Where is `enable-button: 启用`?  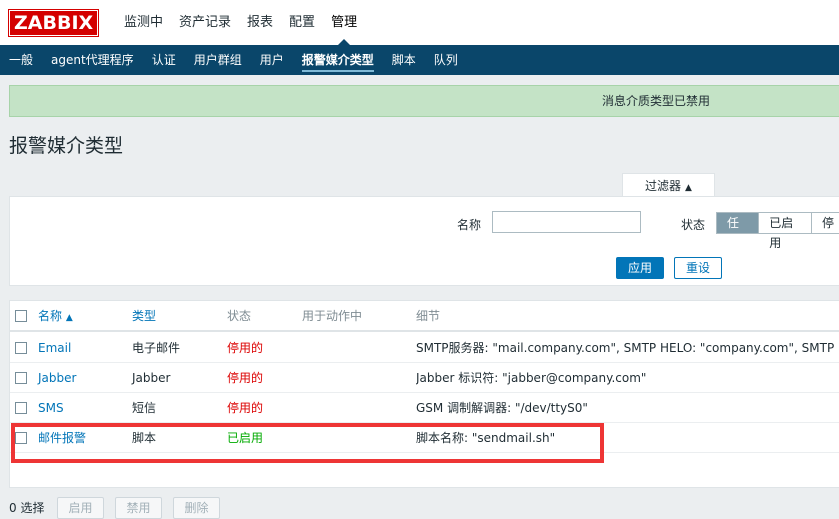
enable-button: 启用 is located at coordinates (80, 508).